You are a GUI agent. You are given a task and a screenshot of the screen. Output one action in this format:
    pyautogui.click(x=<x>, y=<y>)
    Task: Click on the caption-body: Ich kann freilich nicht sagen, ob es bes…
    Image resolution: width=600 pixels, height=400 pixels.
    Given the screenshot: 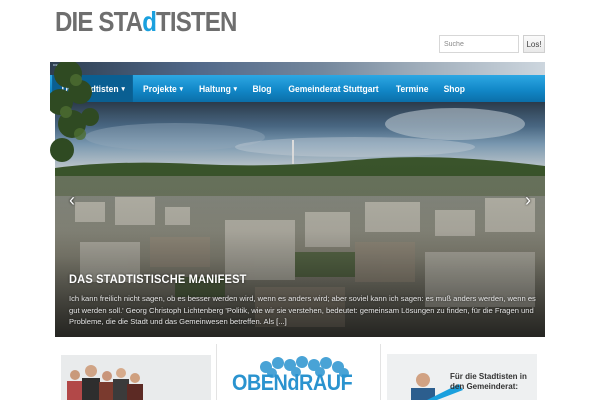 What is the action you would take?
    pyautogui.click(x=302, y=310)
    